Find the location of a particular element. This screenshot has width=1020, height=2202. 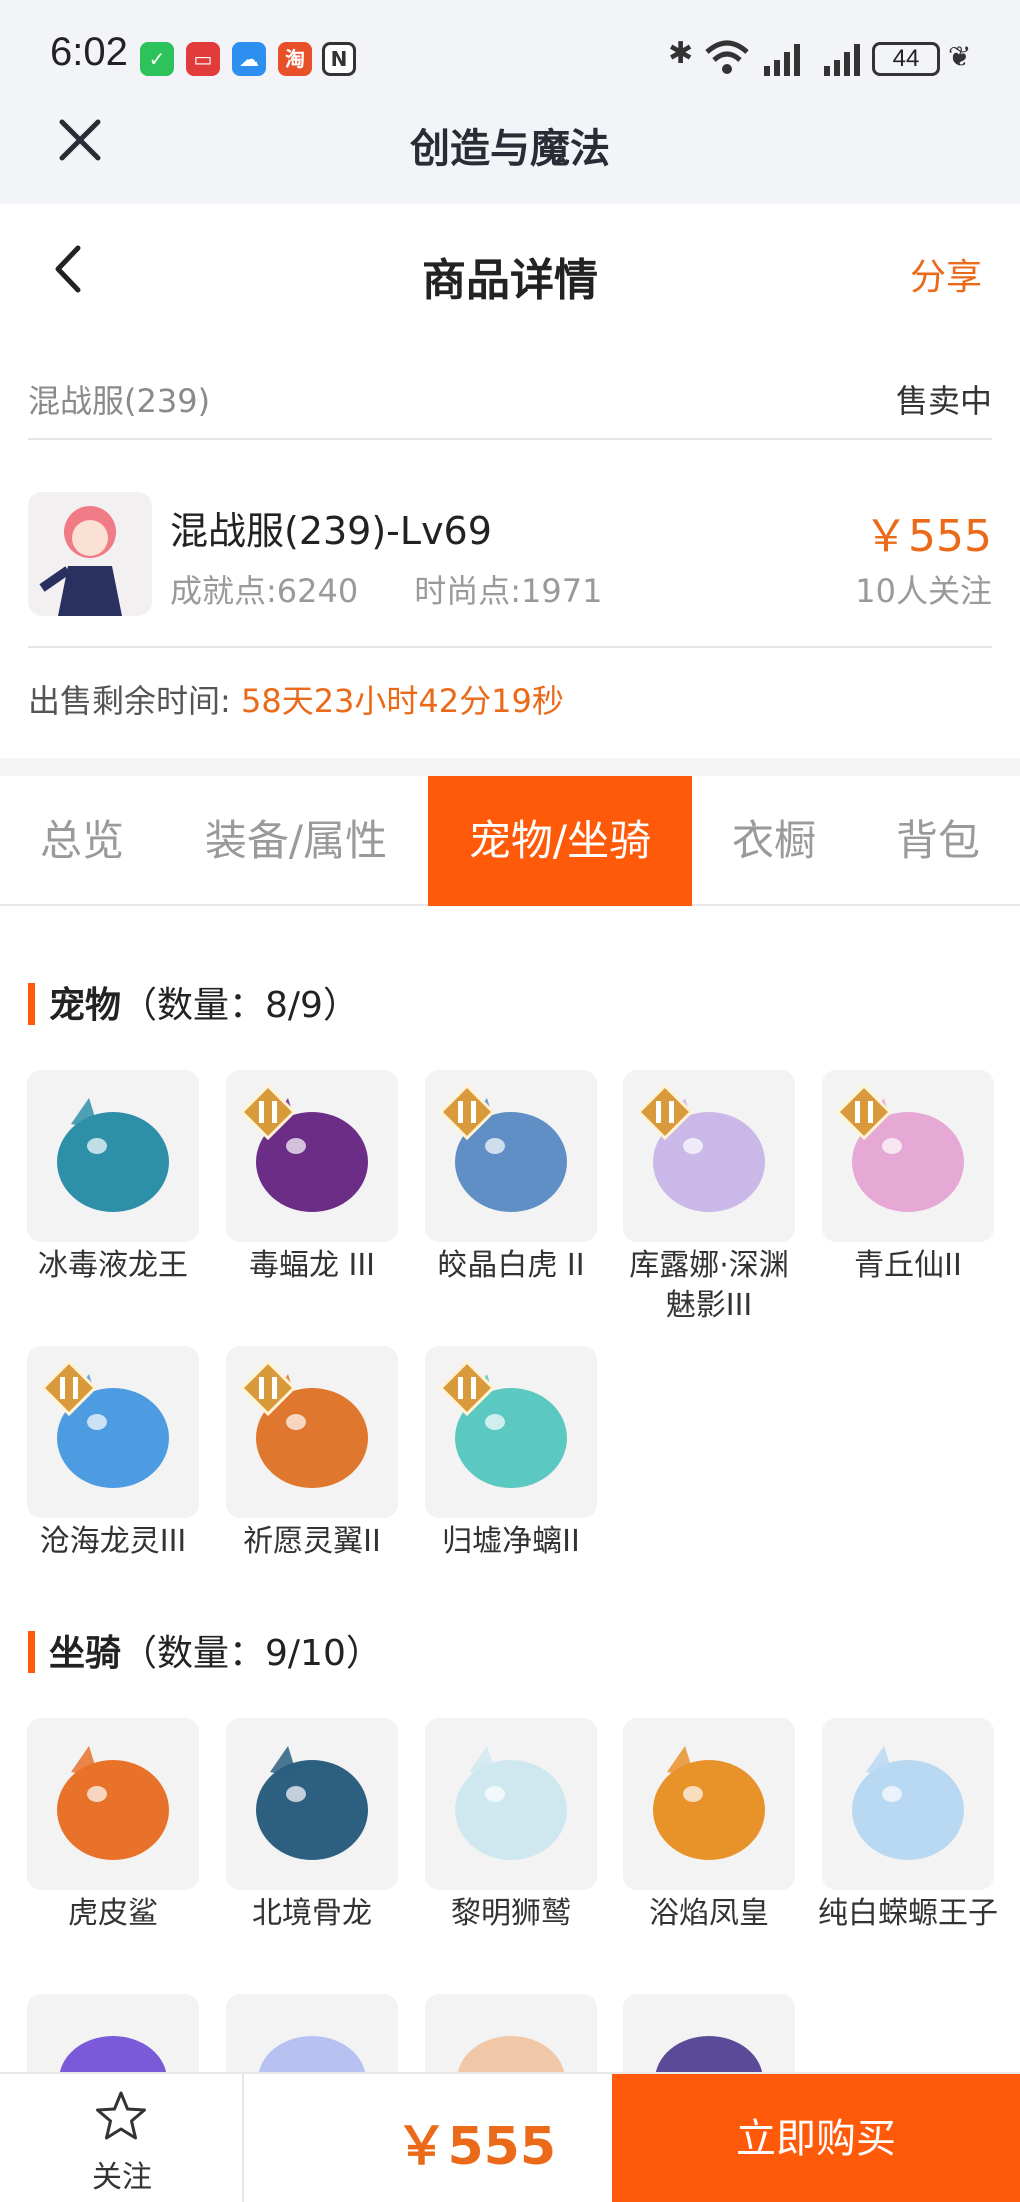

mail-icon: ▭ is located at coordinates (203, 59).